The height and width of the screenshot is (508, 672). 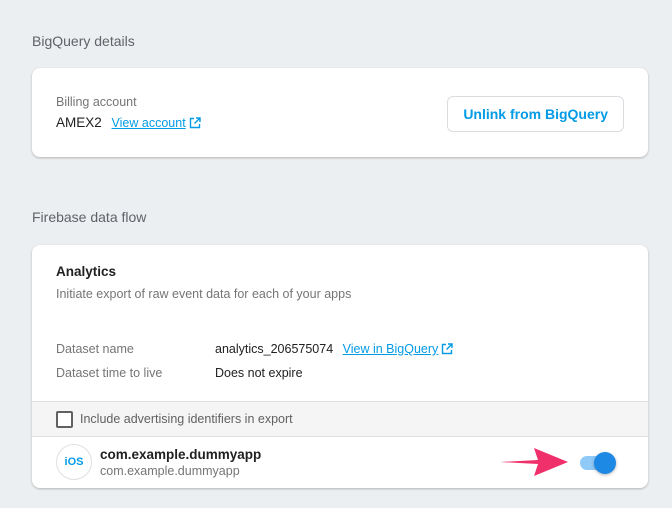 I want to click on view-in-bigquery-link-label: View in BigQuery, so click(x=390, y=349).